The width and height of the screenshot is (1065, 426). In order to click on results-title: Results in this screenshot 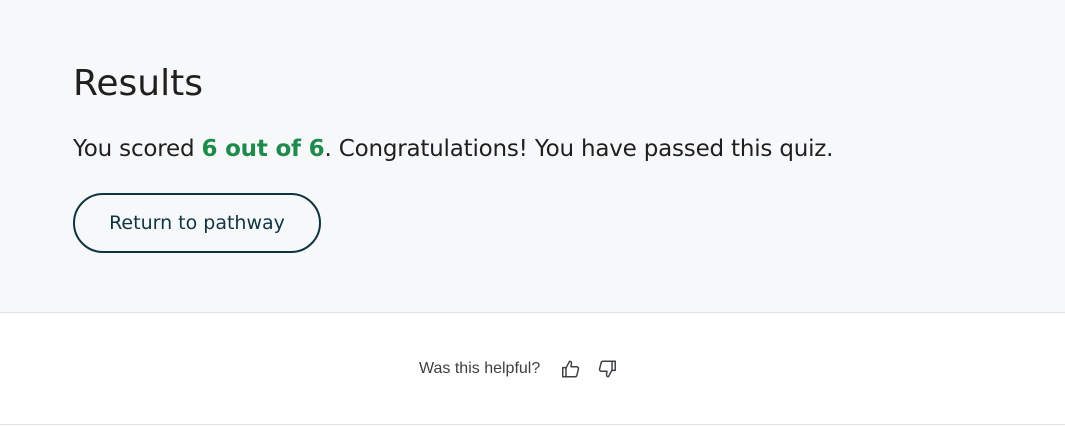, I will do `click(138, 83)`.